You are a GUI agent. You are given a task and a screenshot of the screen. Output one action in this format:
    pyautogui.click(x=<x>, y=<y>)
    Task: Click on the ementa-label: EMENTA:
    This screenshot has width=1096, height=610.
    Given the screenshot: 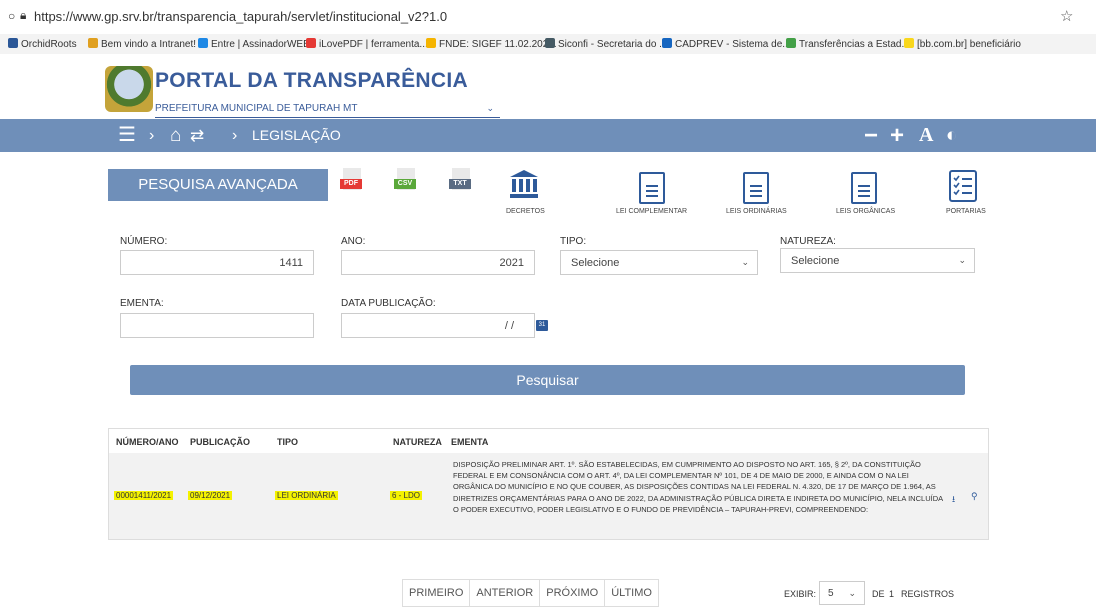 What is the action you would take?
    pyautogui.click(x=142, y=303)
    